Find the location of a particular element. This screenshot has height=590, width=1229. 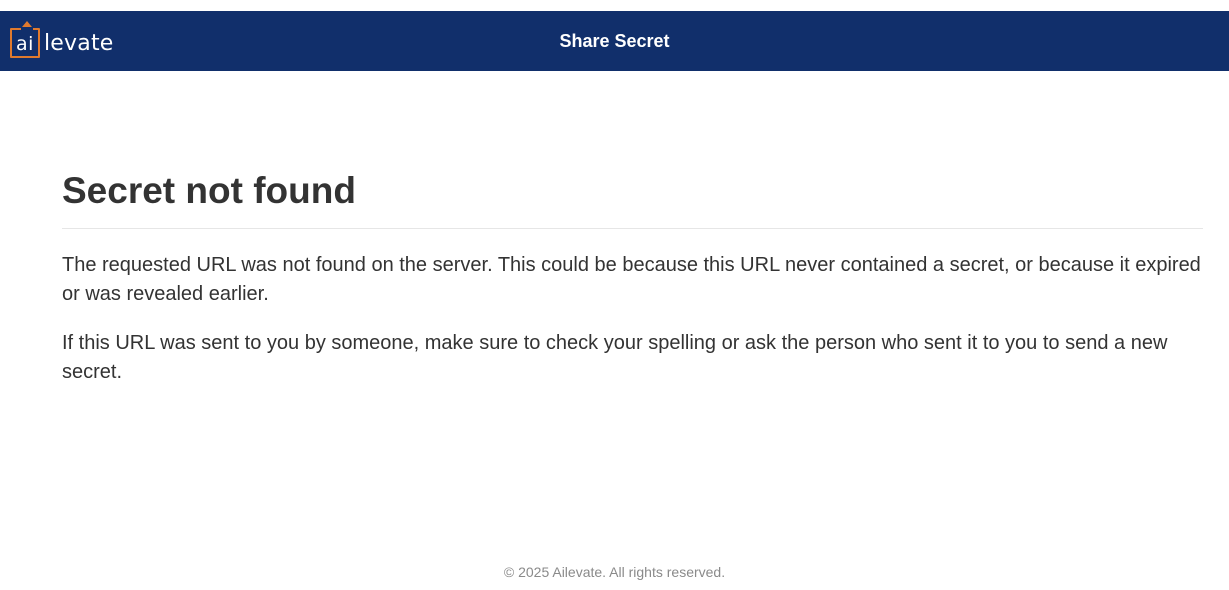

app-title: Share Secret is located at coordinates (614, 41).